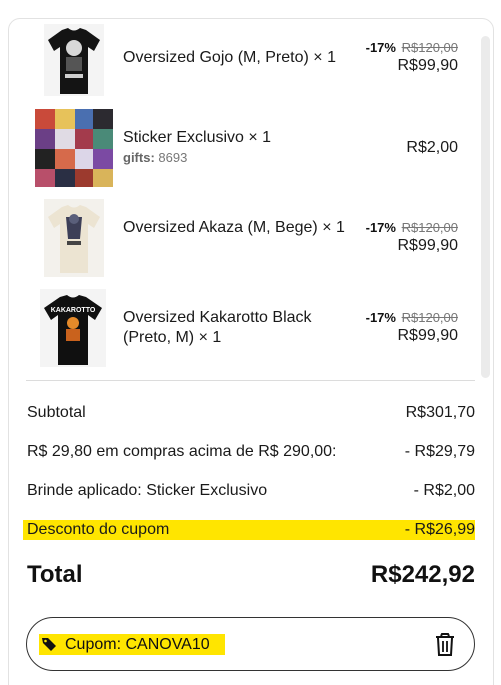 The image size is (501, 685). I want to click on scrollbar, so click(485, 207).